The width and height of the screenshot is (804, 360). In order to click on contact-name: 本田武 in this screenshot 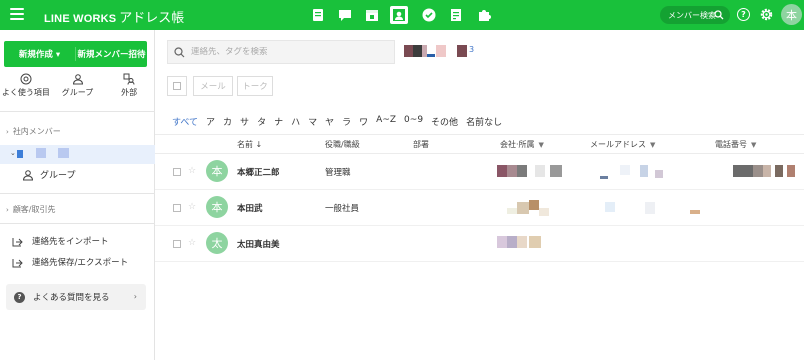, I will do `click(250, 208)`.